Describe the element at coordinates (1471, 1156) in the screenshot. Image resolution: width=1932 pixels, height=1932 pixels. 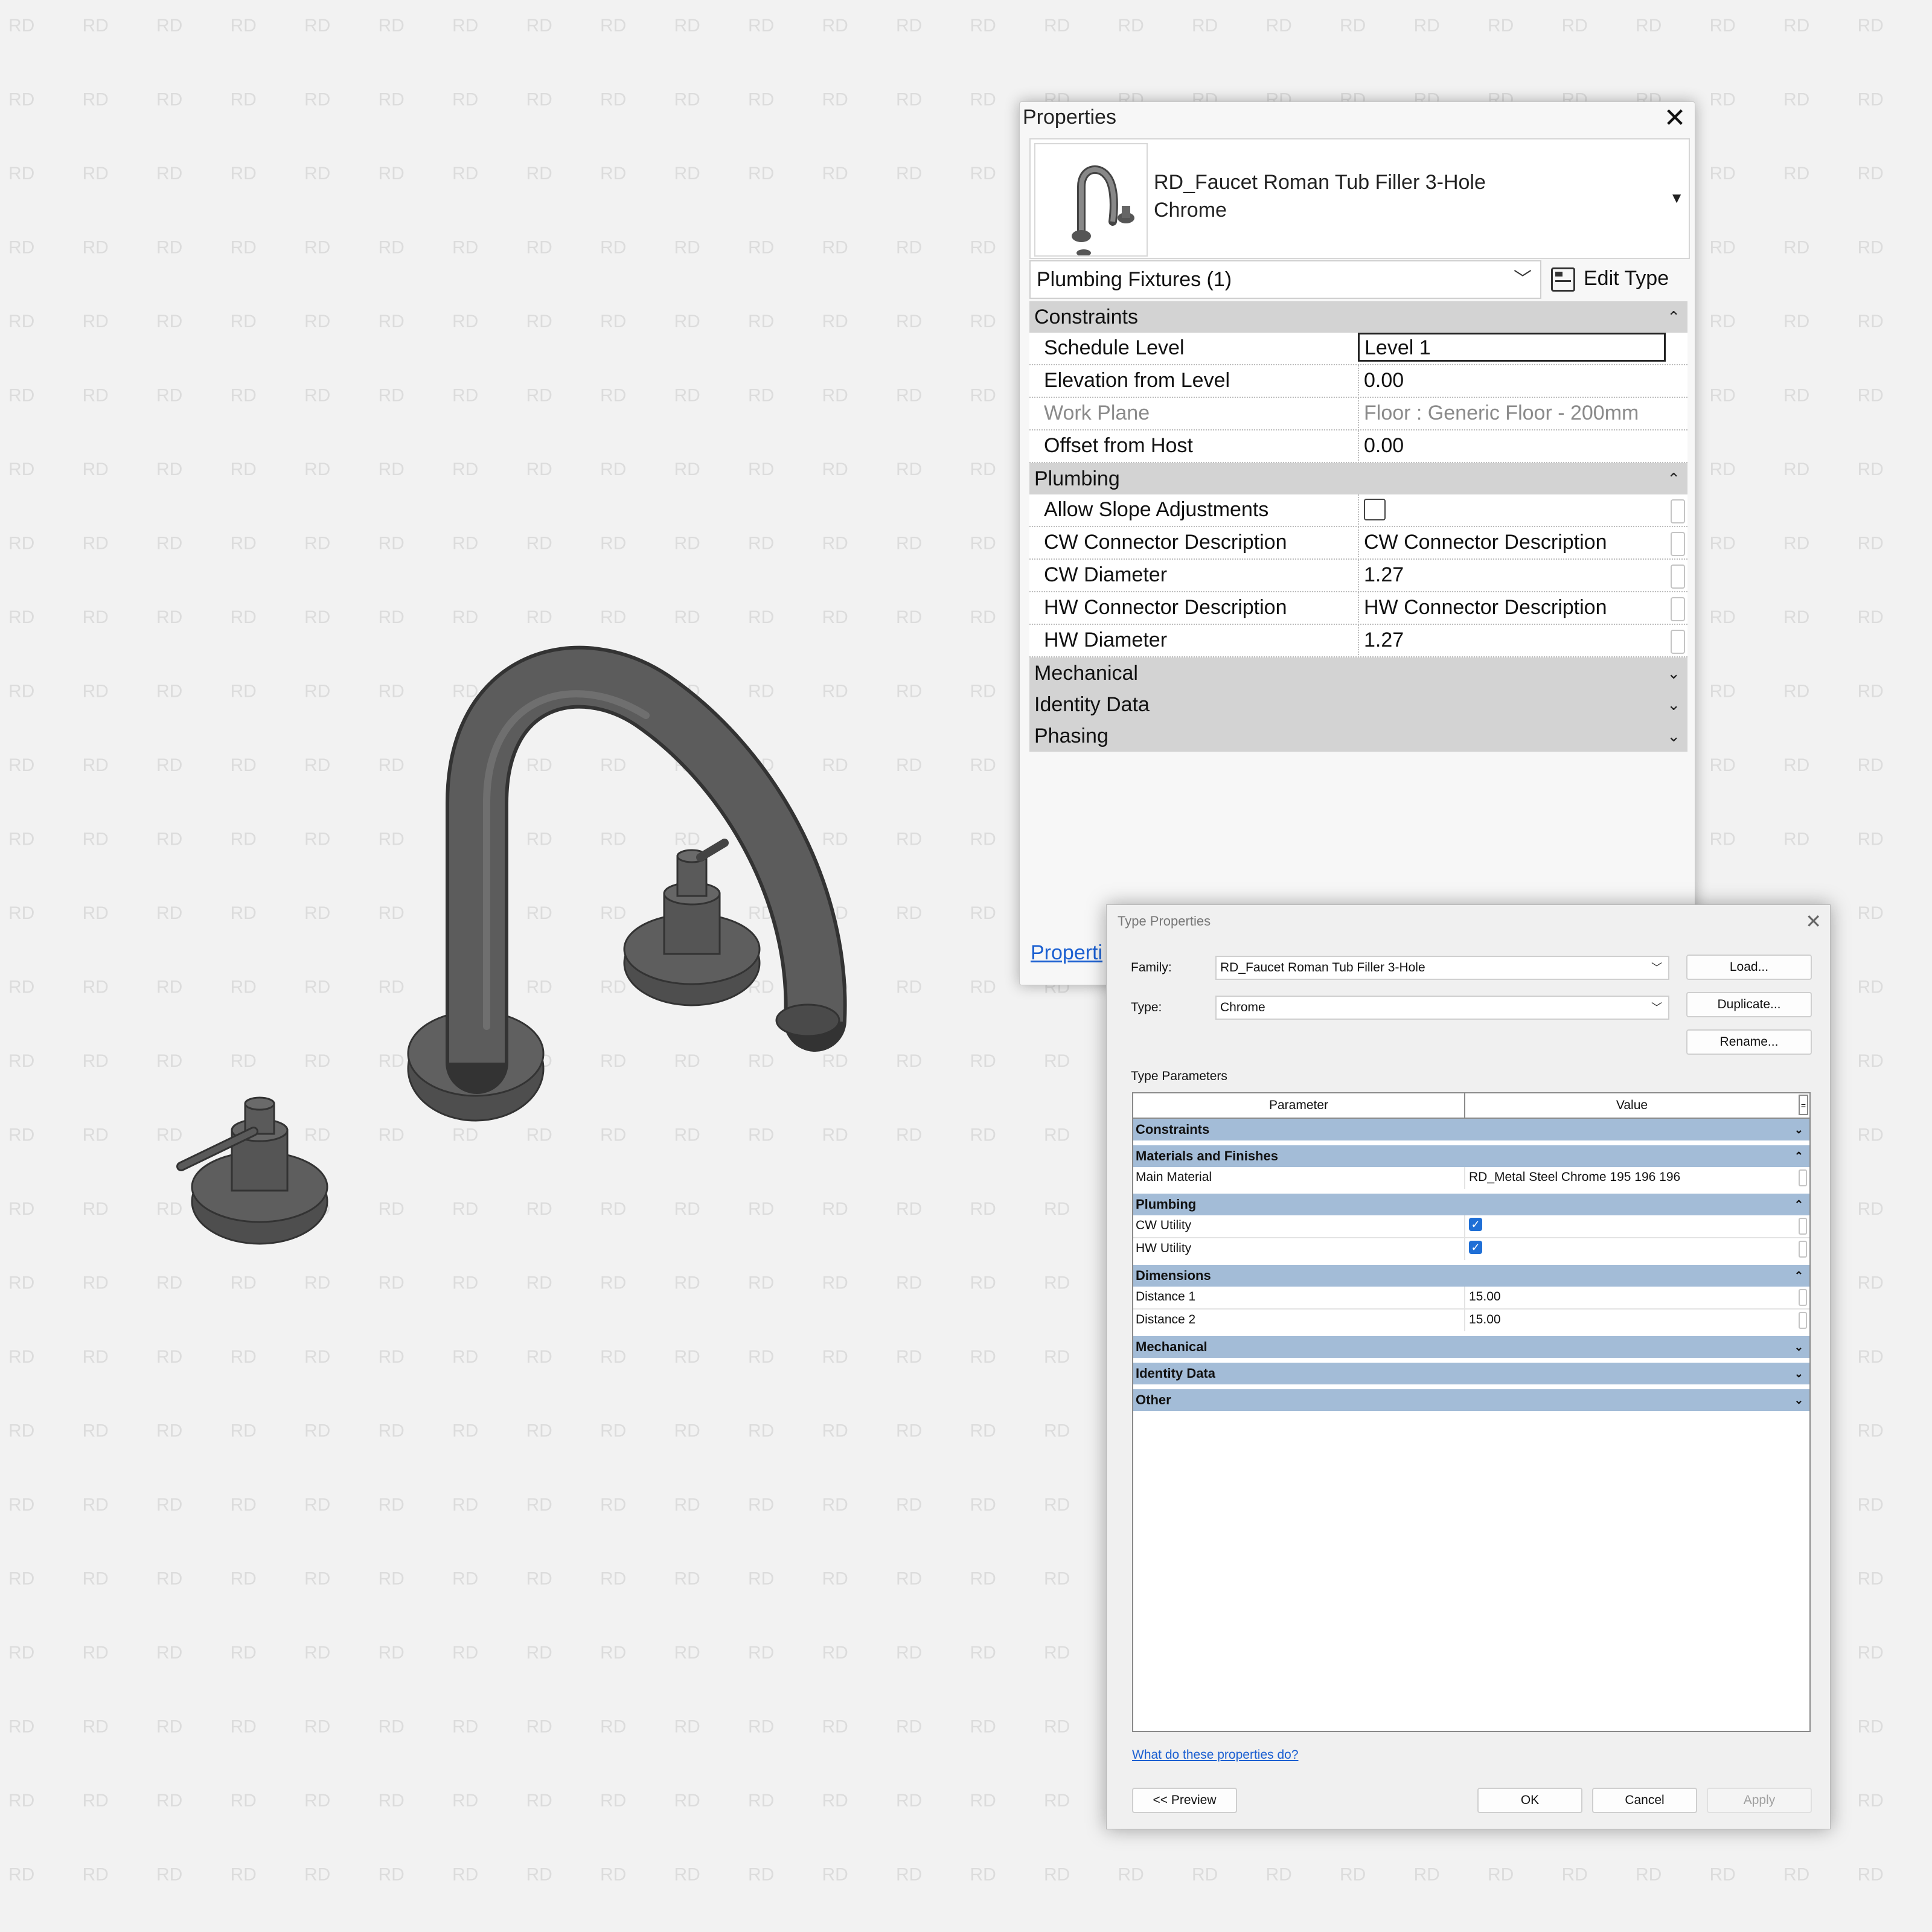
I see `group-materials-finishes: Materials and Finishes ⌃` at that location.